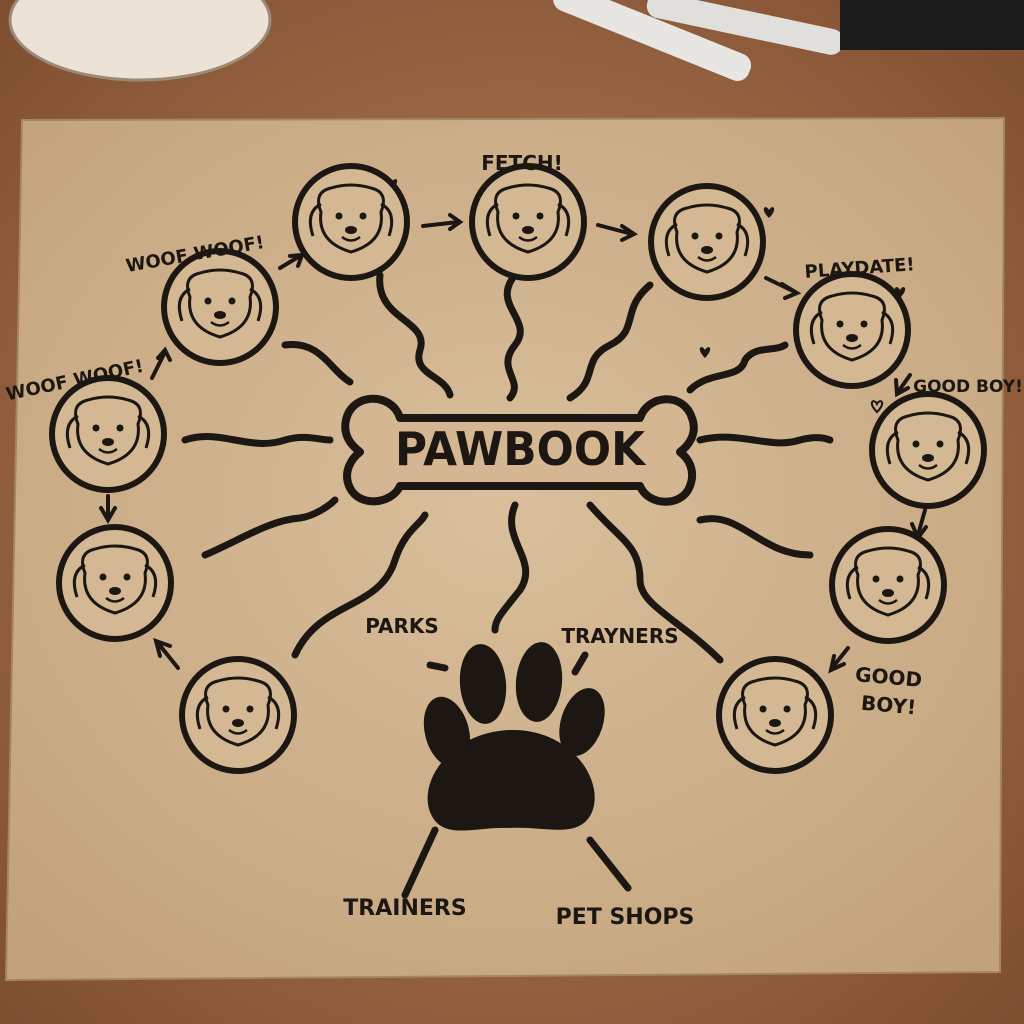 Image resolution: width=1024 pixels, height=1024 pixels. I want to click on pawbook-bone: PAWBOOK, so click(519, 450).